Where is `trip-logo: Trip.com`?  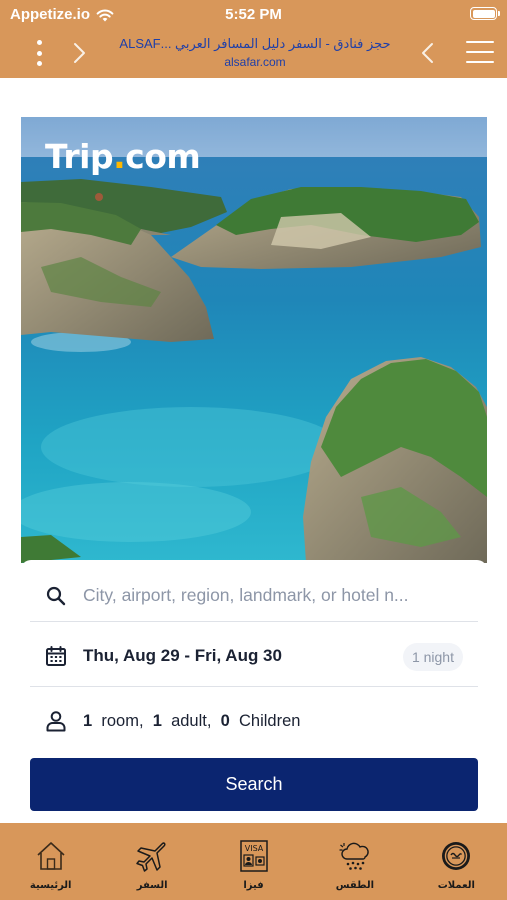 trip-logo: Trip.com is located at coordinates (123, 156).